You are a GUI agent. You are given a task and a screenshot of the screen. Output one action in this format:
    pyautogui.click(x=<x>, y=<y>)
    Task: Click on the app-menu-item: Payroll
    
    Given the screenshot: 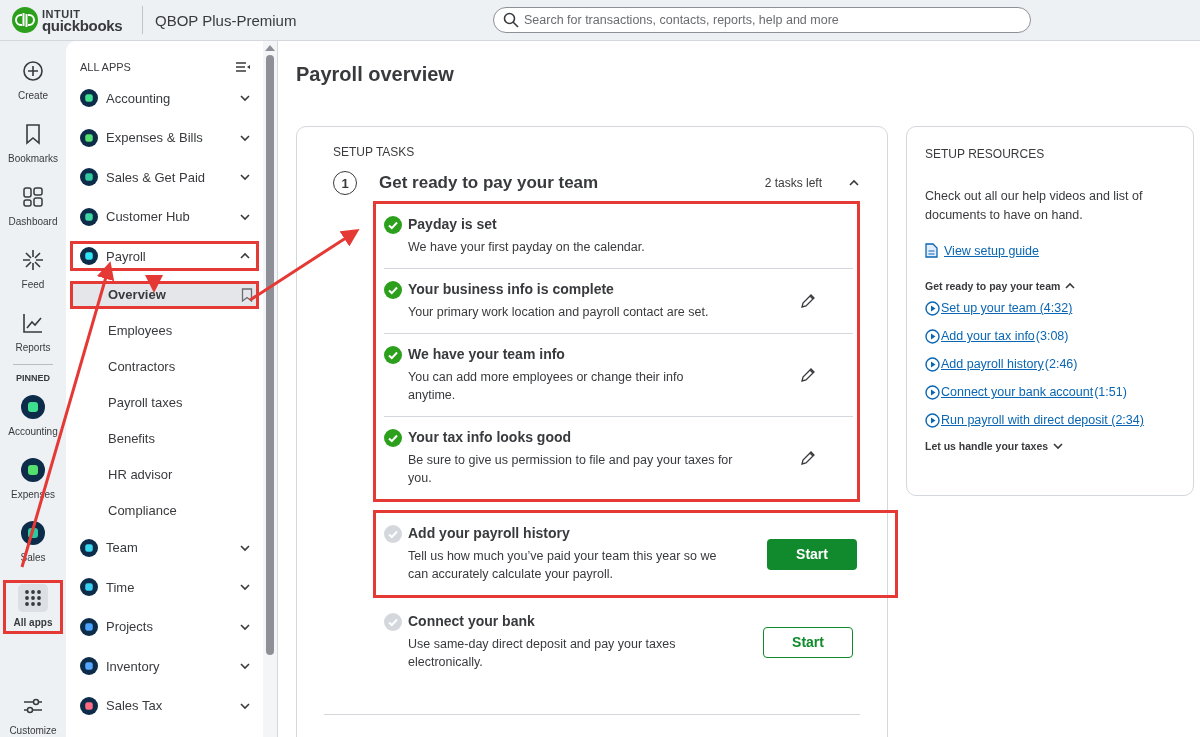 What is the action you would take?
    pyautogui.click(x=164, y=256)
    